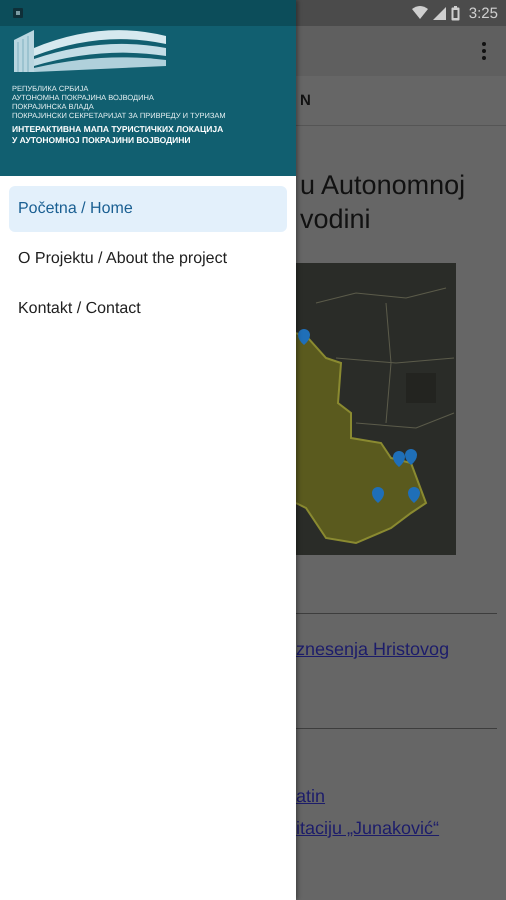 This screenshot has width=506, height=900. What do you see at coordinates (455, 13) in the screenshot?
I see `battery-icon` at bounding box center [455, 13].